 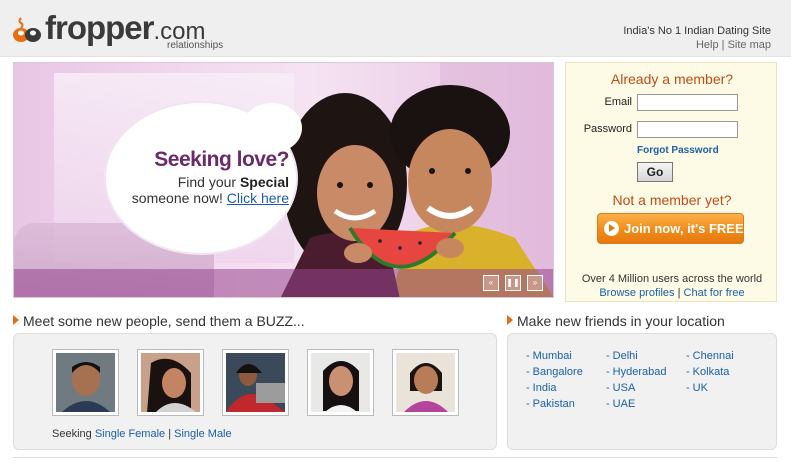 What do you see at coordinates (678, 150) in the screenshot?
I see `forgot-password-link: Forgot Password` at bounding box center [678, 150].